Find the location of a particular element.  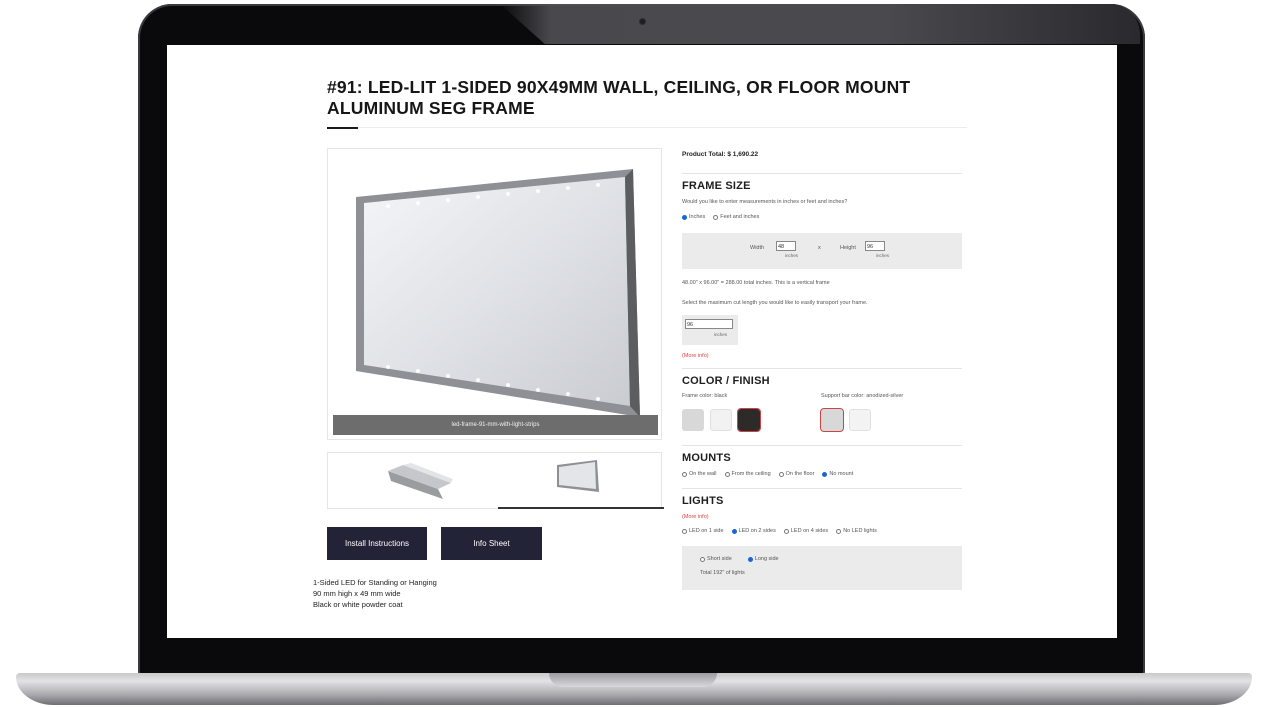

unit-options: Inches Feet and inches is located at coordinates (720, 217).